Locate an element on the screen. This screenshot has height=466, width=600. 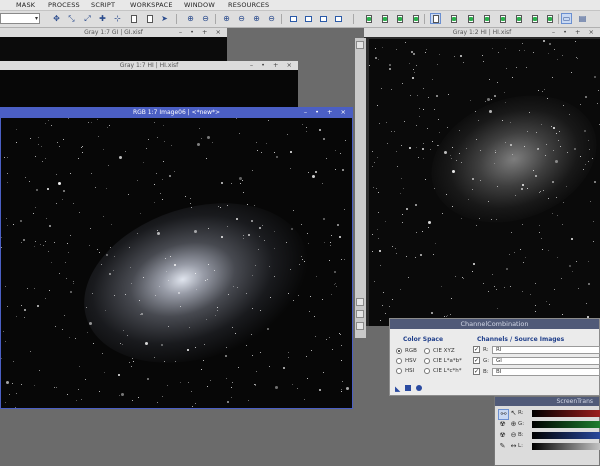
stf-track-icon is located at coordinates (518, 18).